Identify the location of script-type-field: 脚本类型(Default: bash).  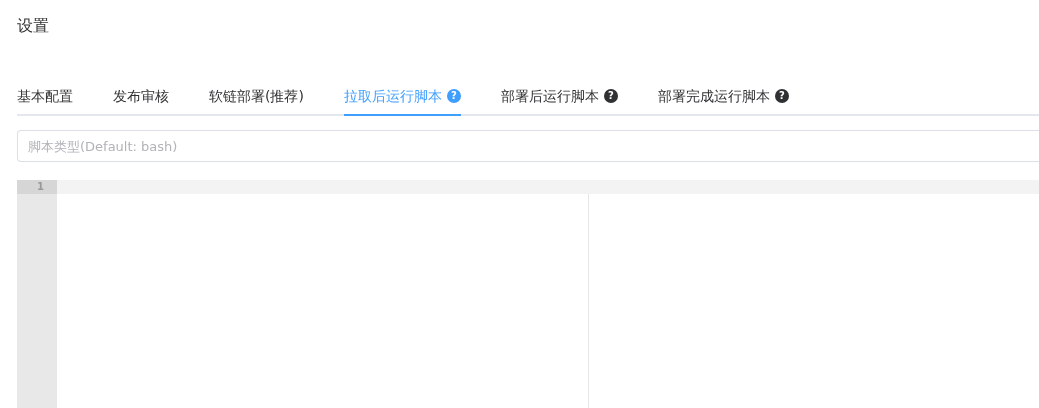
(528, 146).